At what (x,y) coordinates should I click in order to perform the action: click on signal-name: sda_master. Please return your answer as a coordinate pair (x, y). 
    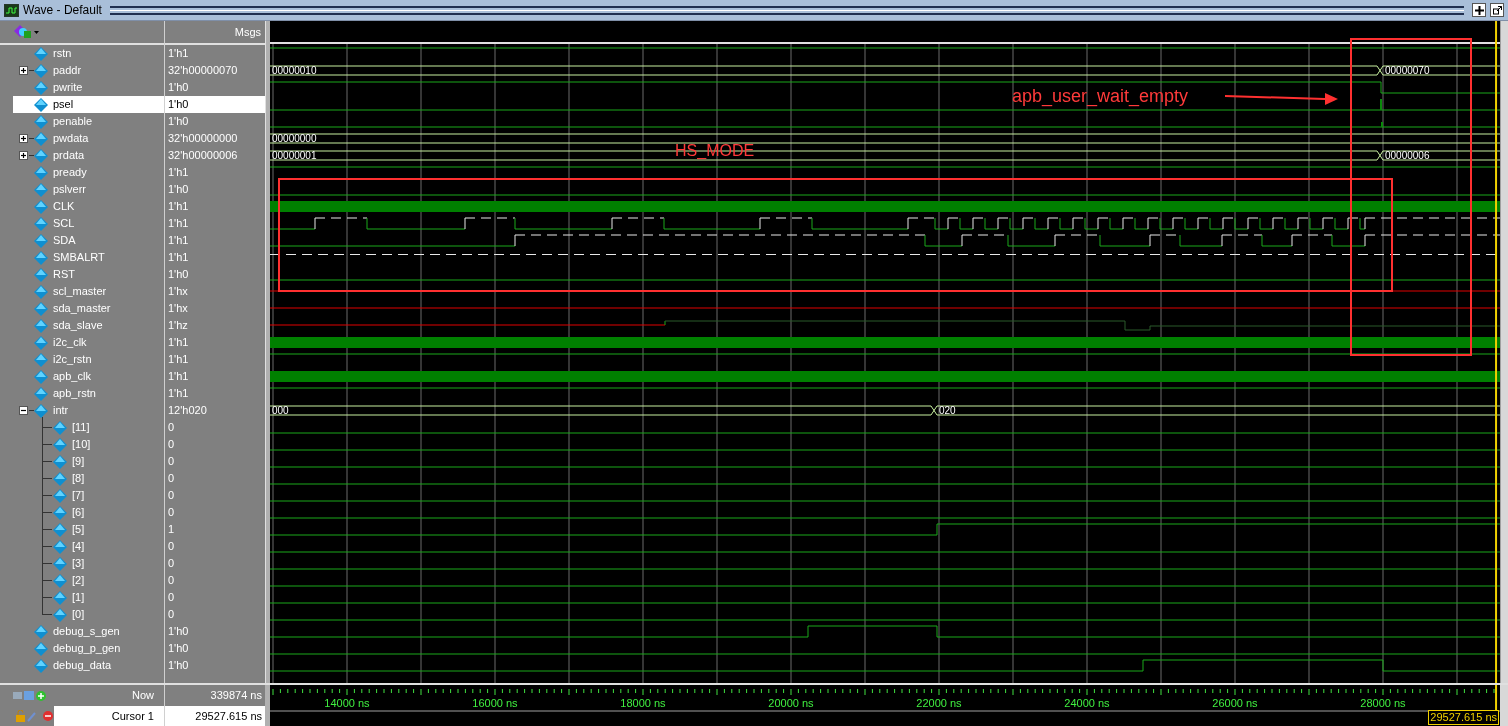
    Looking at the image, I should click on (82, 309).